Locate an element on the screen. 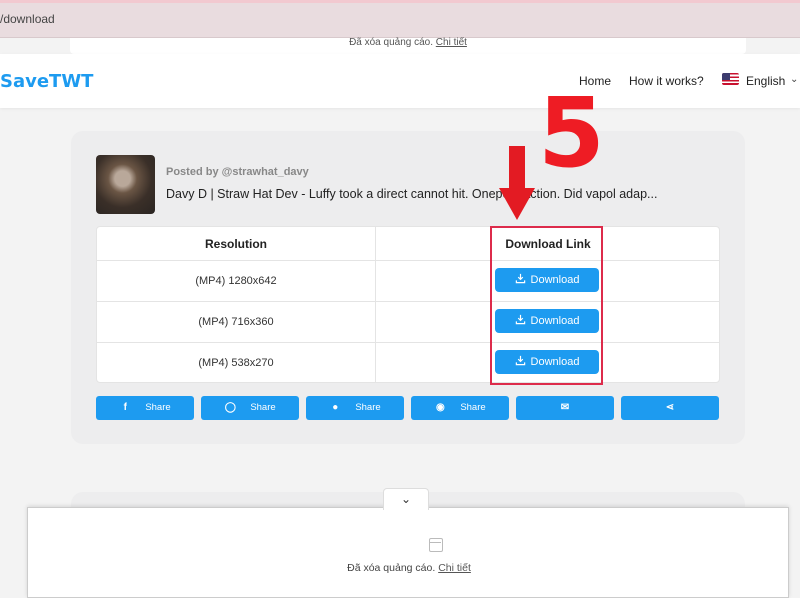 The width and height of the screenshot is (800, 598). resolution-cell: (MP4) 716x360 is located at coordinates (236, 322).